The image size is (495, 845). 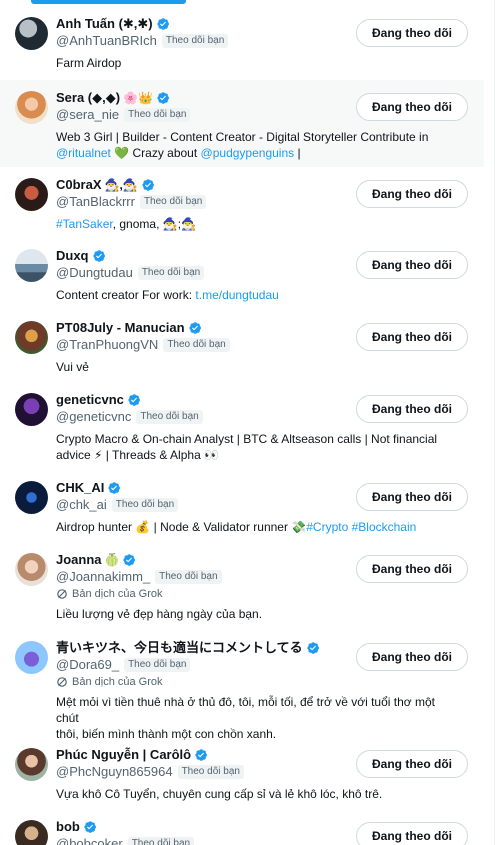 I want to click on bio-mention-link: @ritualnet, so click(x=83, y=153).